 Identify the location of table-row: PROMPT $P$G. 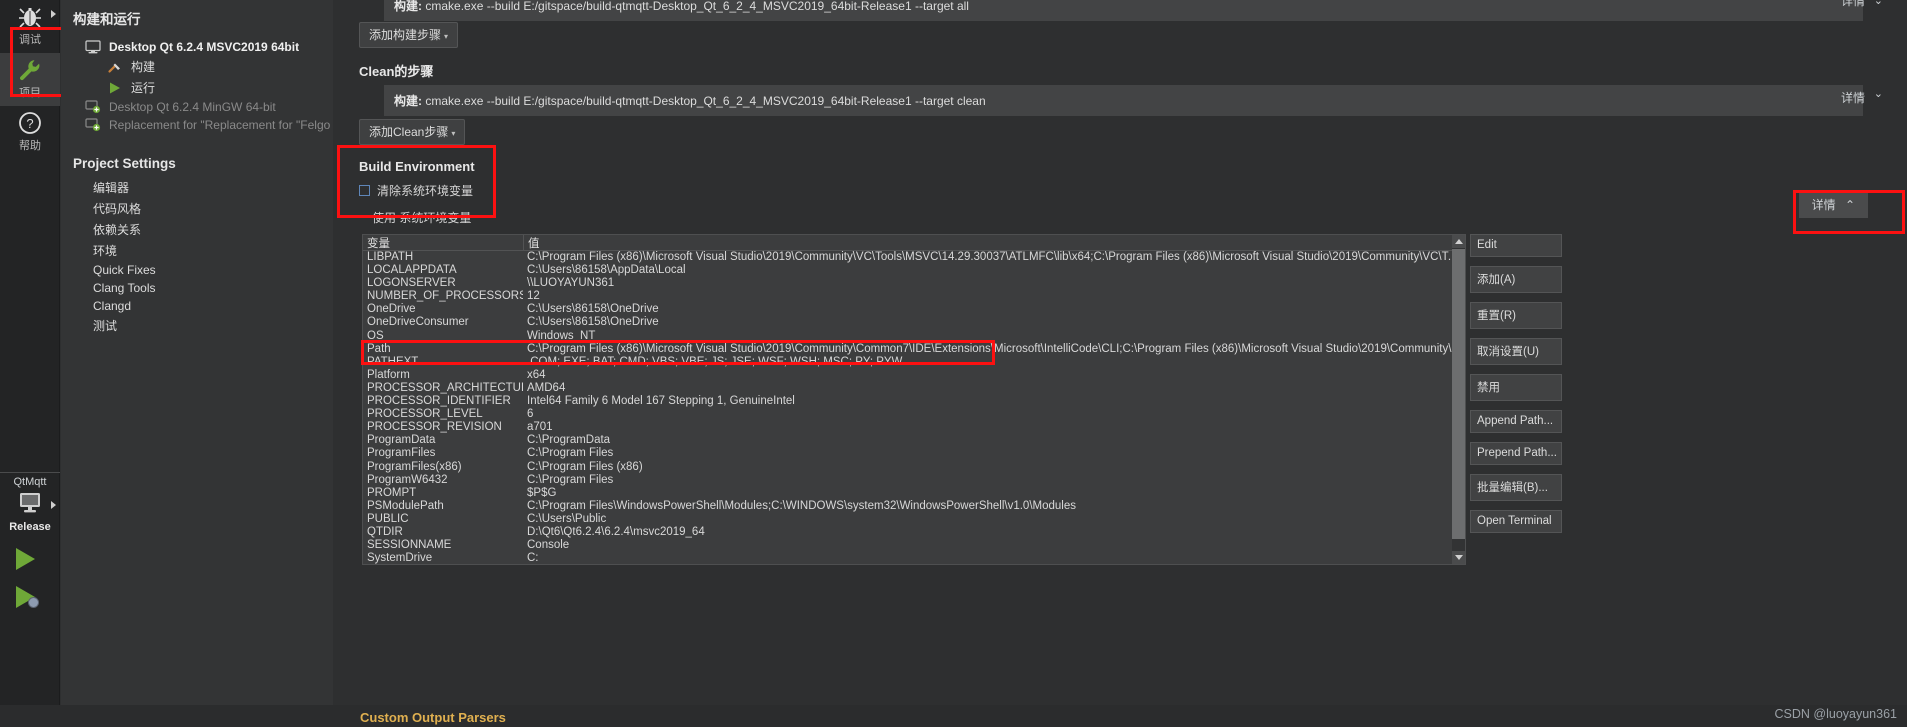
(914, 493).